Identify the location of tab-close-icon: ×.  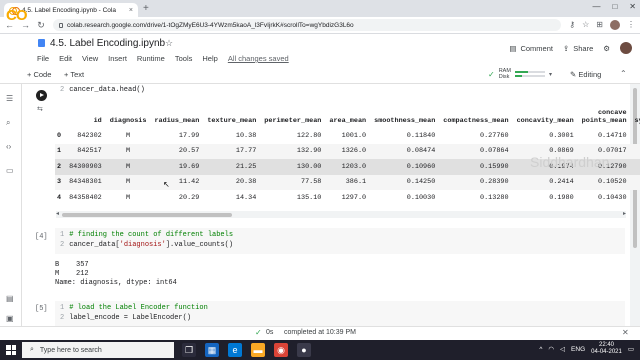
(131, 10).